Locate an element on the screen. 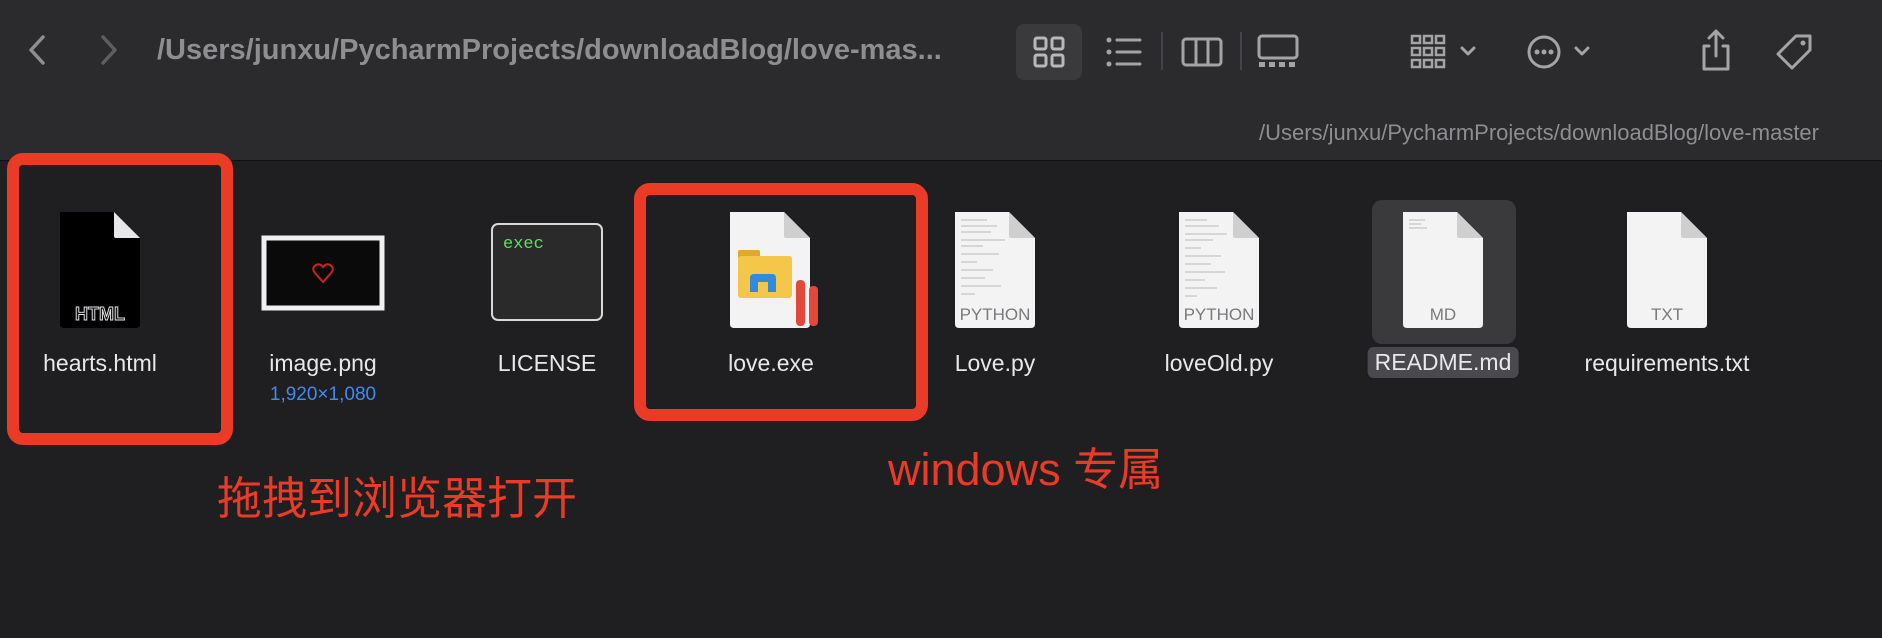  file-requirements-txt: TXT requirements.txt is located at coordinates (1667, 305).